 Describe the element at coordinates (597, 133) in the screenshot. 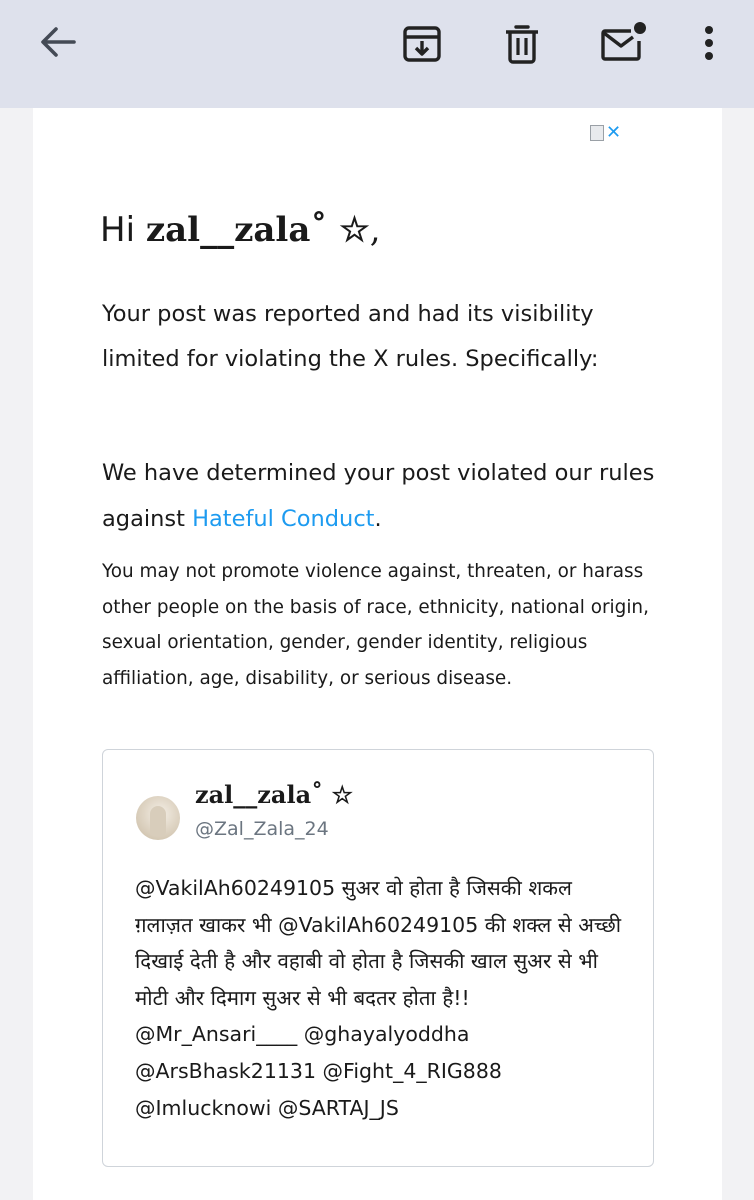

I see `broken-image-icon` at that location.